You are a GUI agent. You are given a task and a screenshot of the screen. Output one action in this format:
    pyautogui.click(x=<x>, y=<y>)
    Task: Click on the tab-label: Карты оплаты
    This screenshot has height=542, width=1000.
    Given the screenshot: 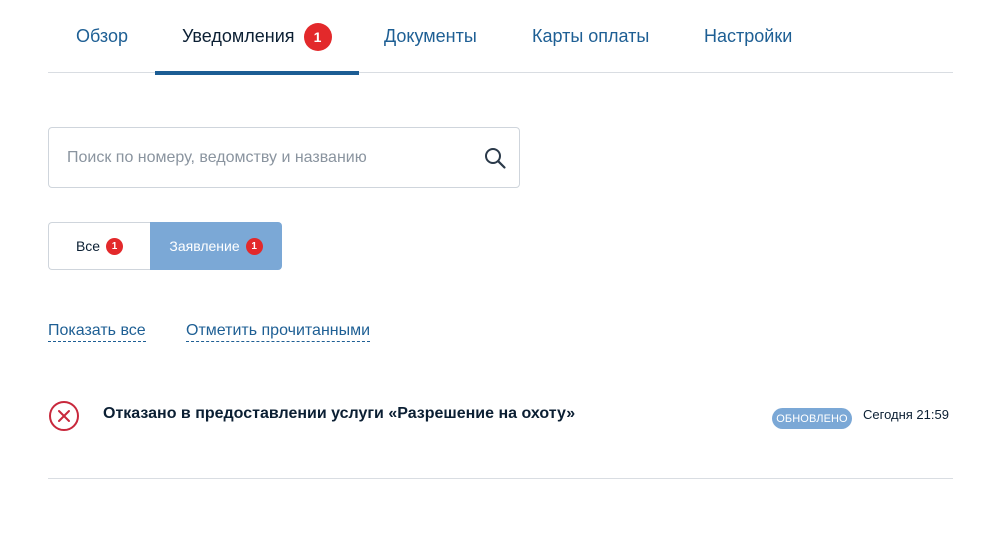 What is the action you would take?
    pyautogui.click(x=591, y=36)
    